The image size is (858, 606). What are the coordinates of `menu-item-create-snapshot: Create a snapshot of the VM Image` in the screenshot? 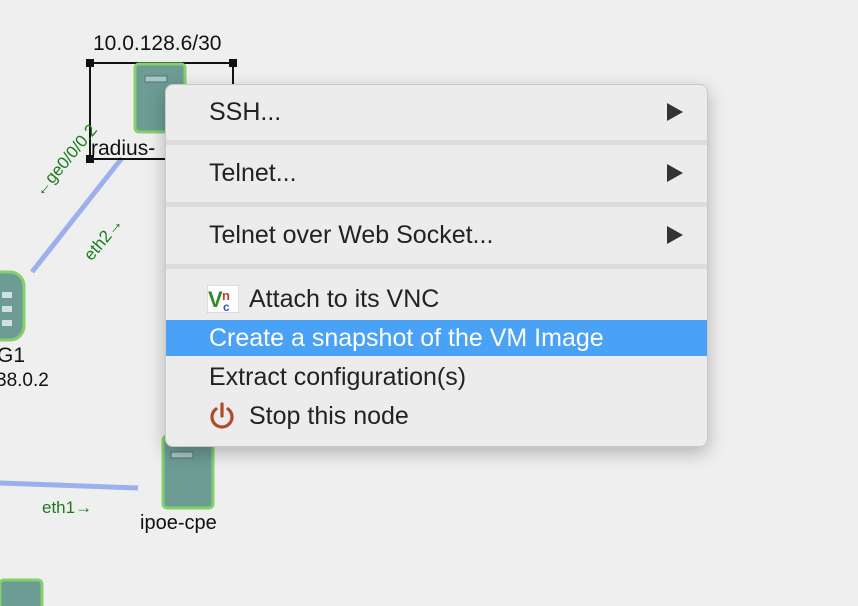 It's located at (436, 338).